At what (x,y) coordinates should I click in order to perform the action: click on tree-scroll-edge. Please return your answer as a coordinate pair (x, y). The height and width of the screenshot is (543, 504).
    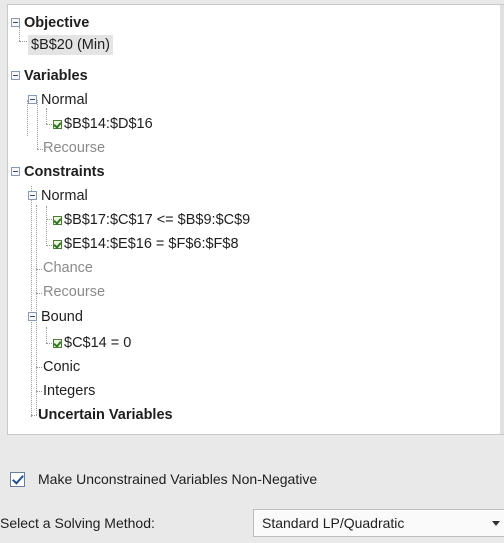
    Looking at the image, I should click on (502, 219).